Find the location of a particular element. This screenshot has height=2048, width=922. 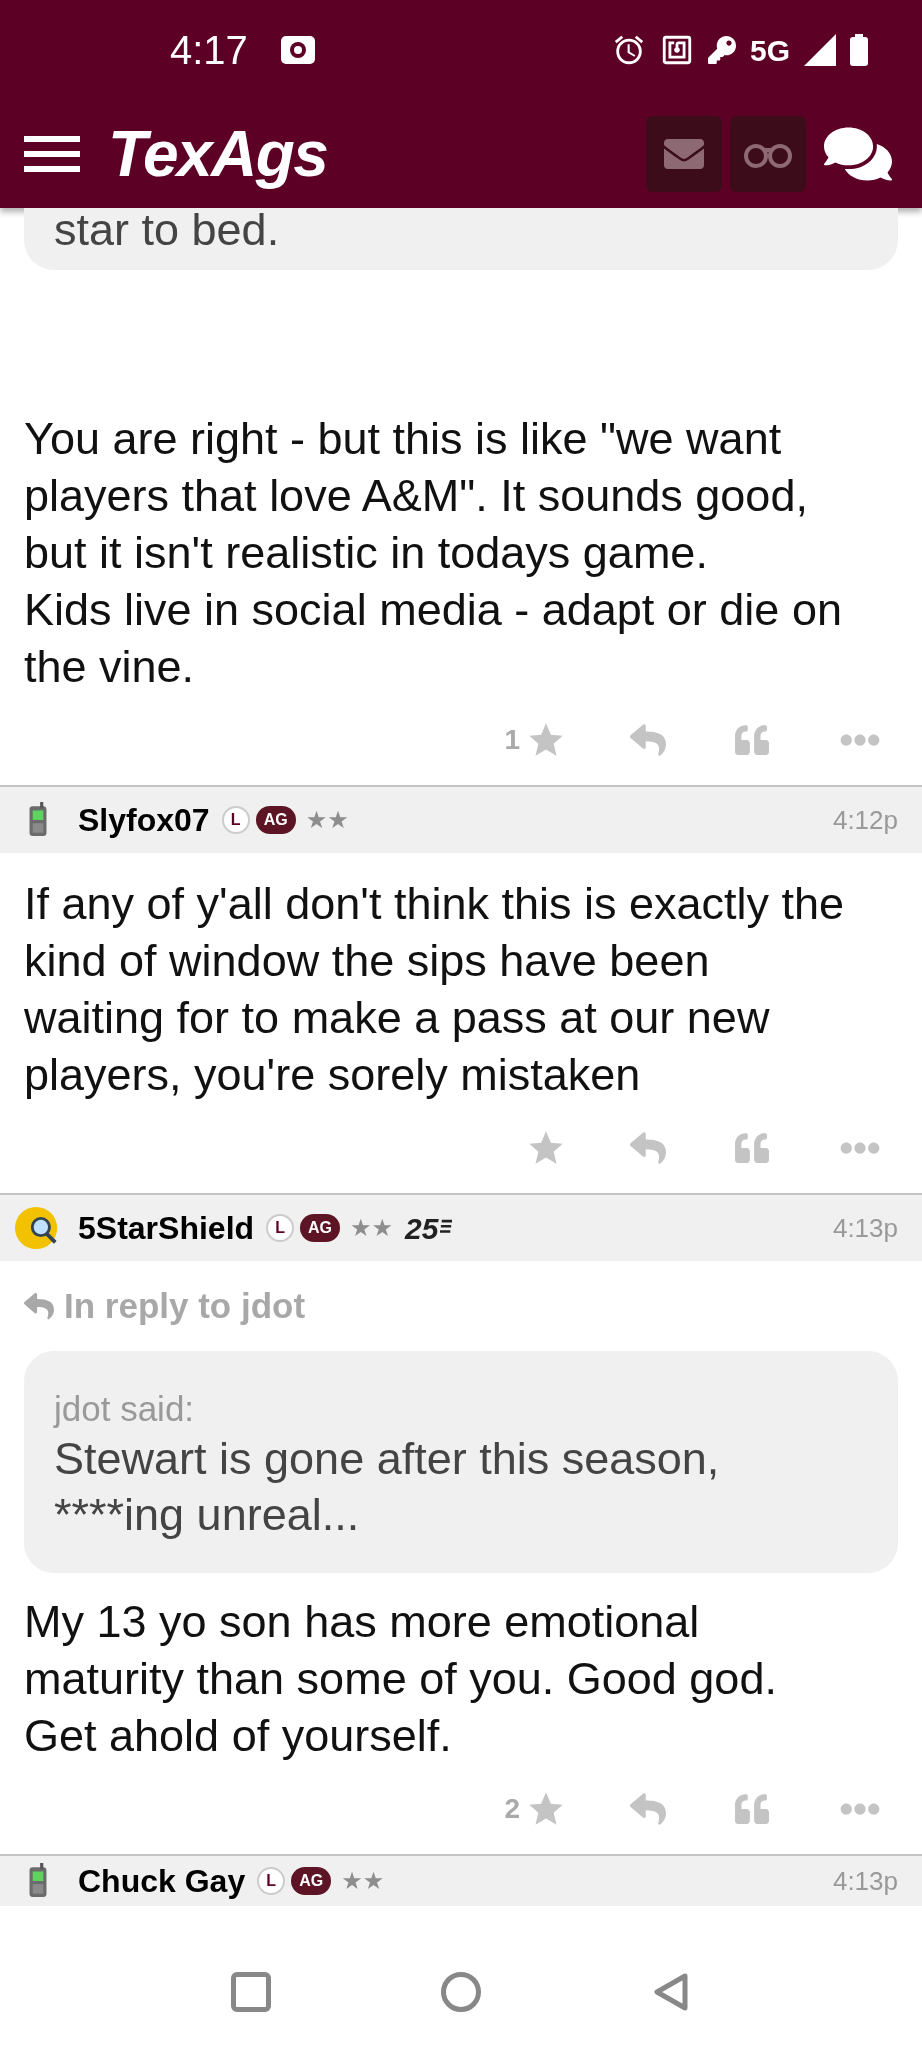

quote-text: star to bed. is located at coordinates (167, 230).